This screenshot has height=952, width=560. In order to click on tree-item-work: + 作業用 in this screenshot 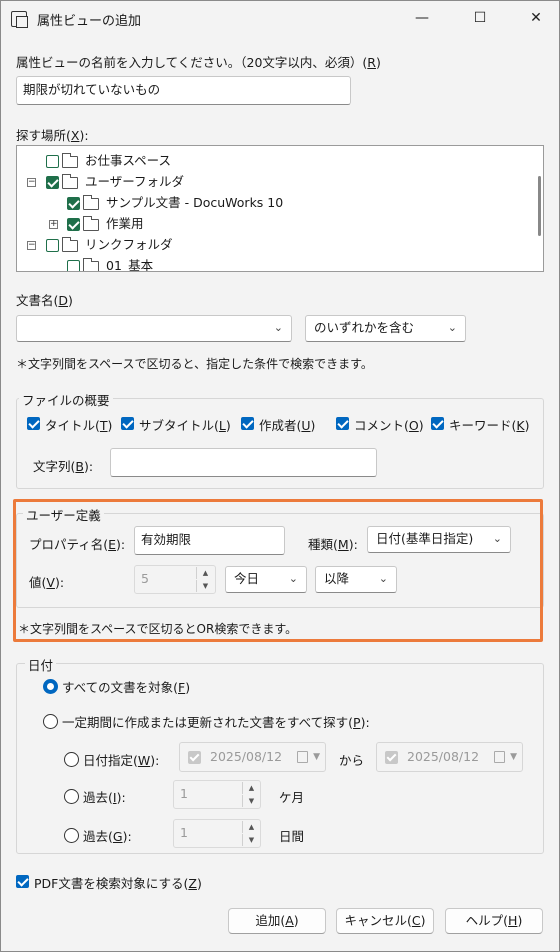, I will do `click(277, 224)`.